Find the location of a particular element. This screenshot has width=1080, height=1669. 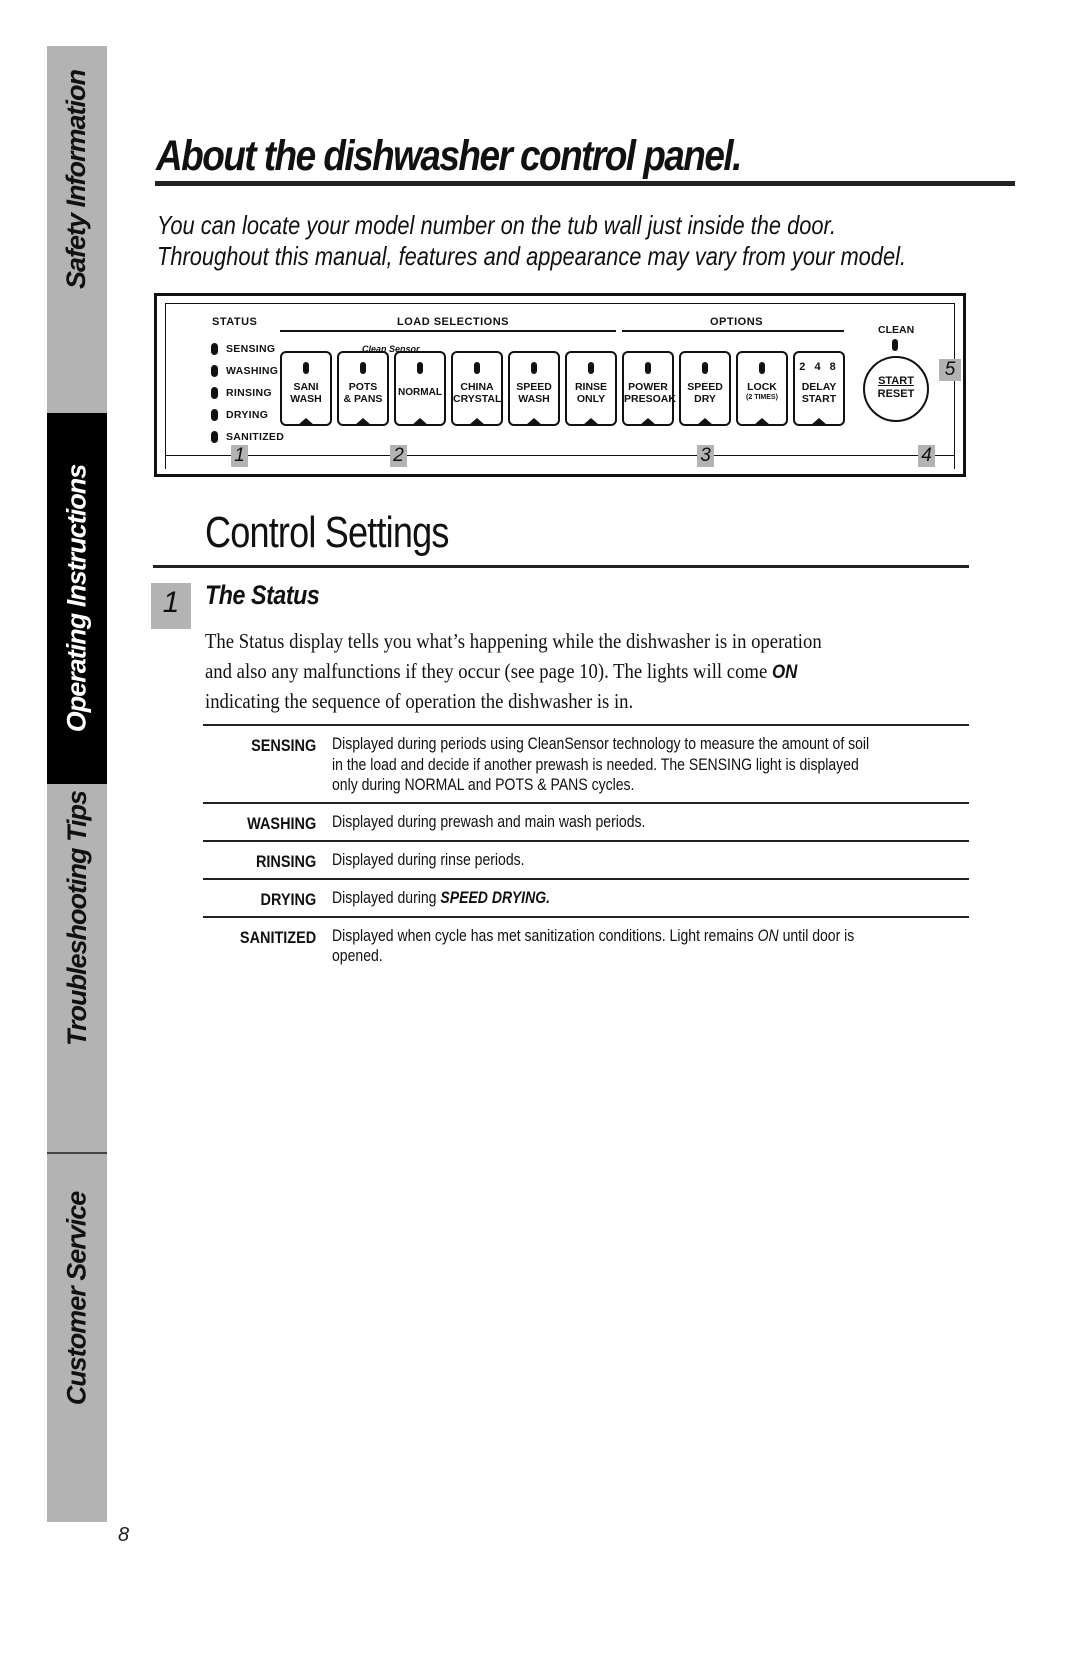

status-light-drying: DRYING is located at coordinates (247, 415).